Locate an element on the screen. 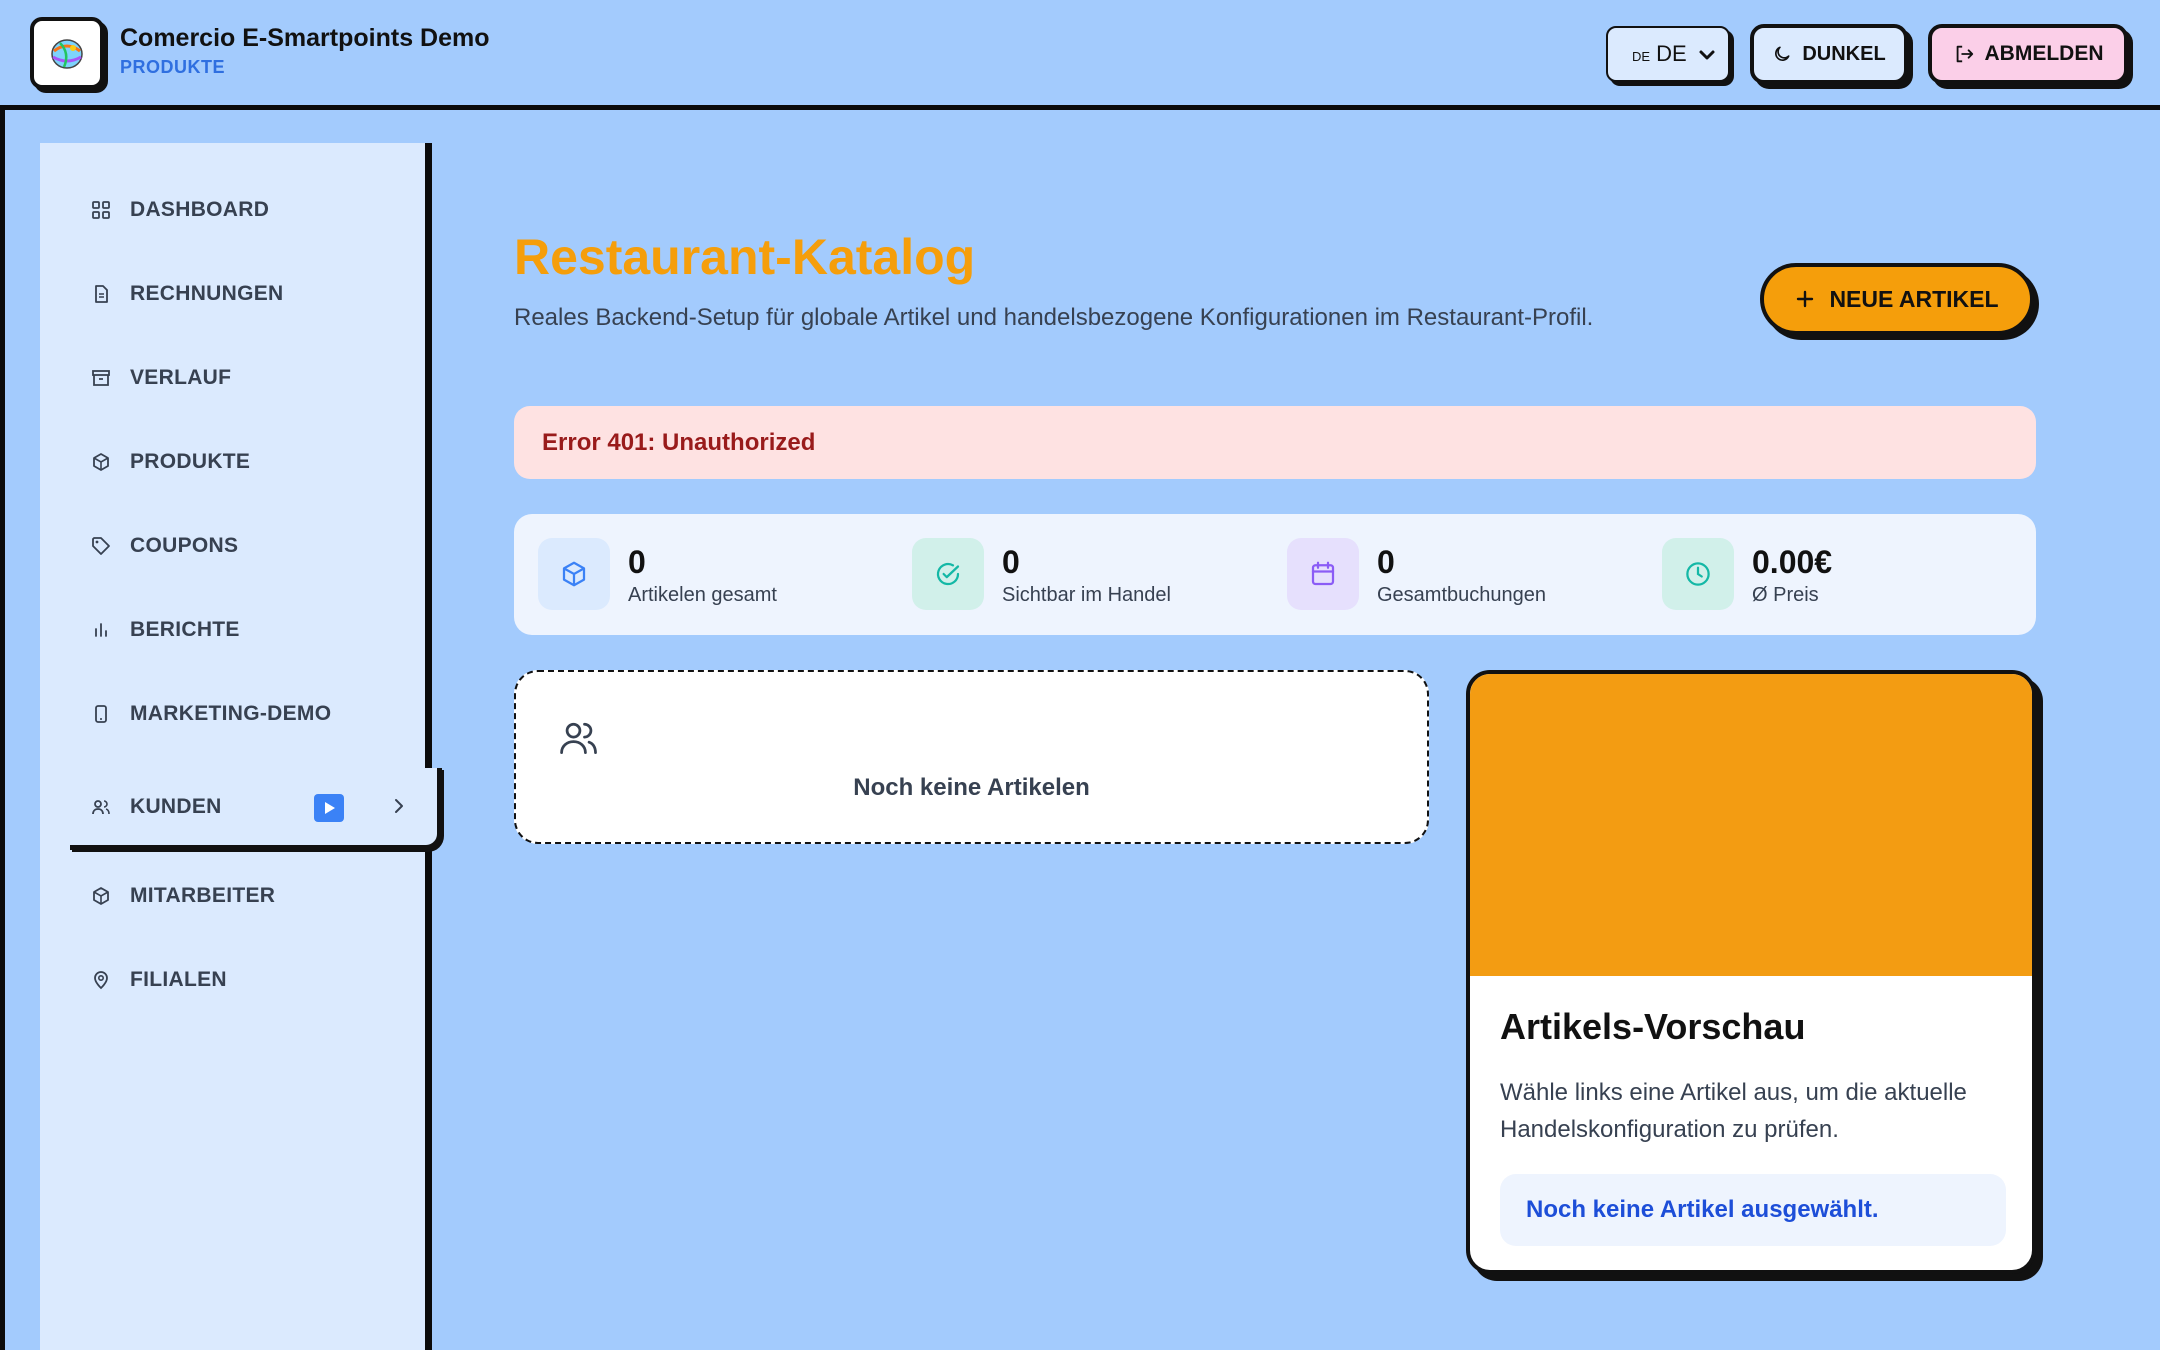 Image resolution: width=2160 pixels, height=1350 pixels. sidebar-item-berichte: BERICHTE is located at coordinates (240, 630).